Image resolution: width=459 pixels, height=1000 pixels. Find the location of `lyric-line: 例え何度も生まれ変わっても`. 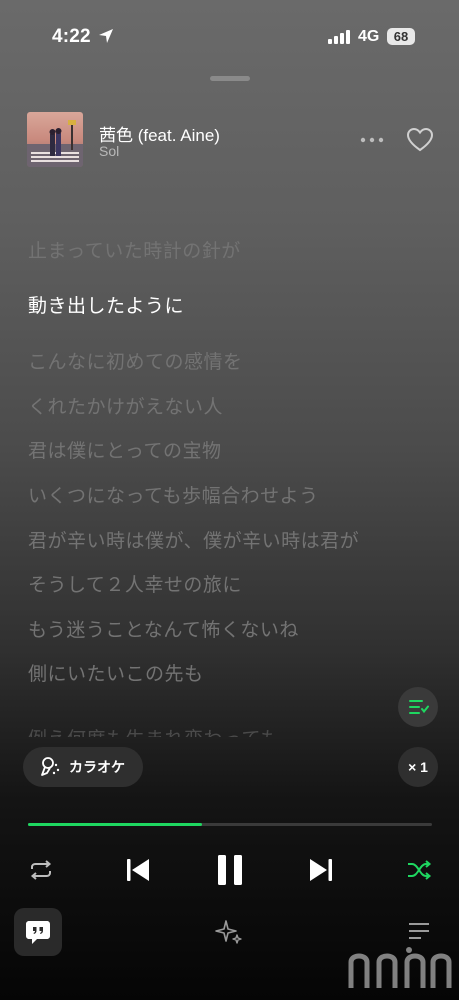

lyric-line: 例え何度も生まれ変わっても is located at coordinates (154, 730).